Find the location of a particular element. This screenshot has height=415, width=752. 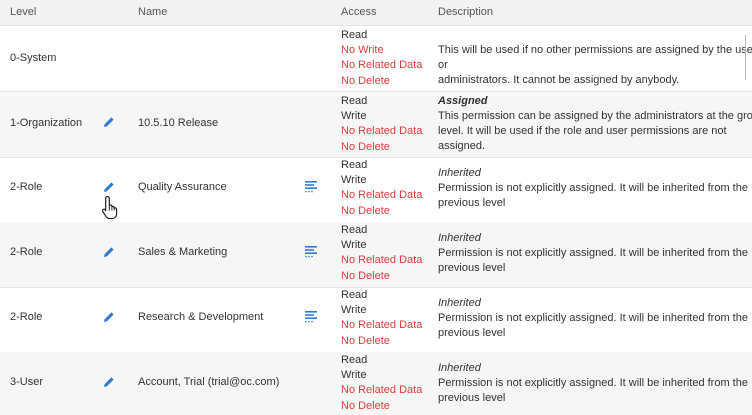

access-column-header: Access is located at coordinates (358, 12).